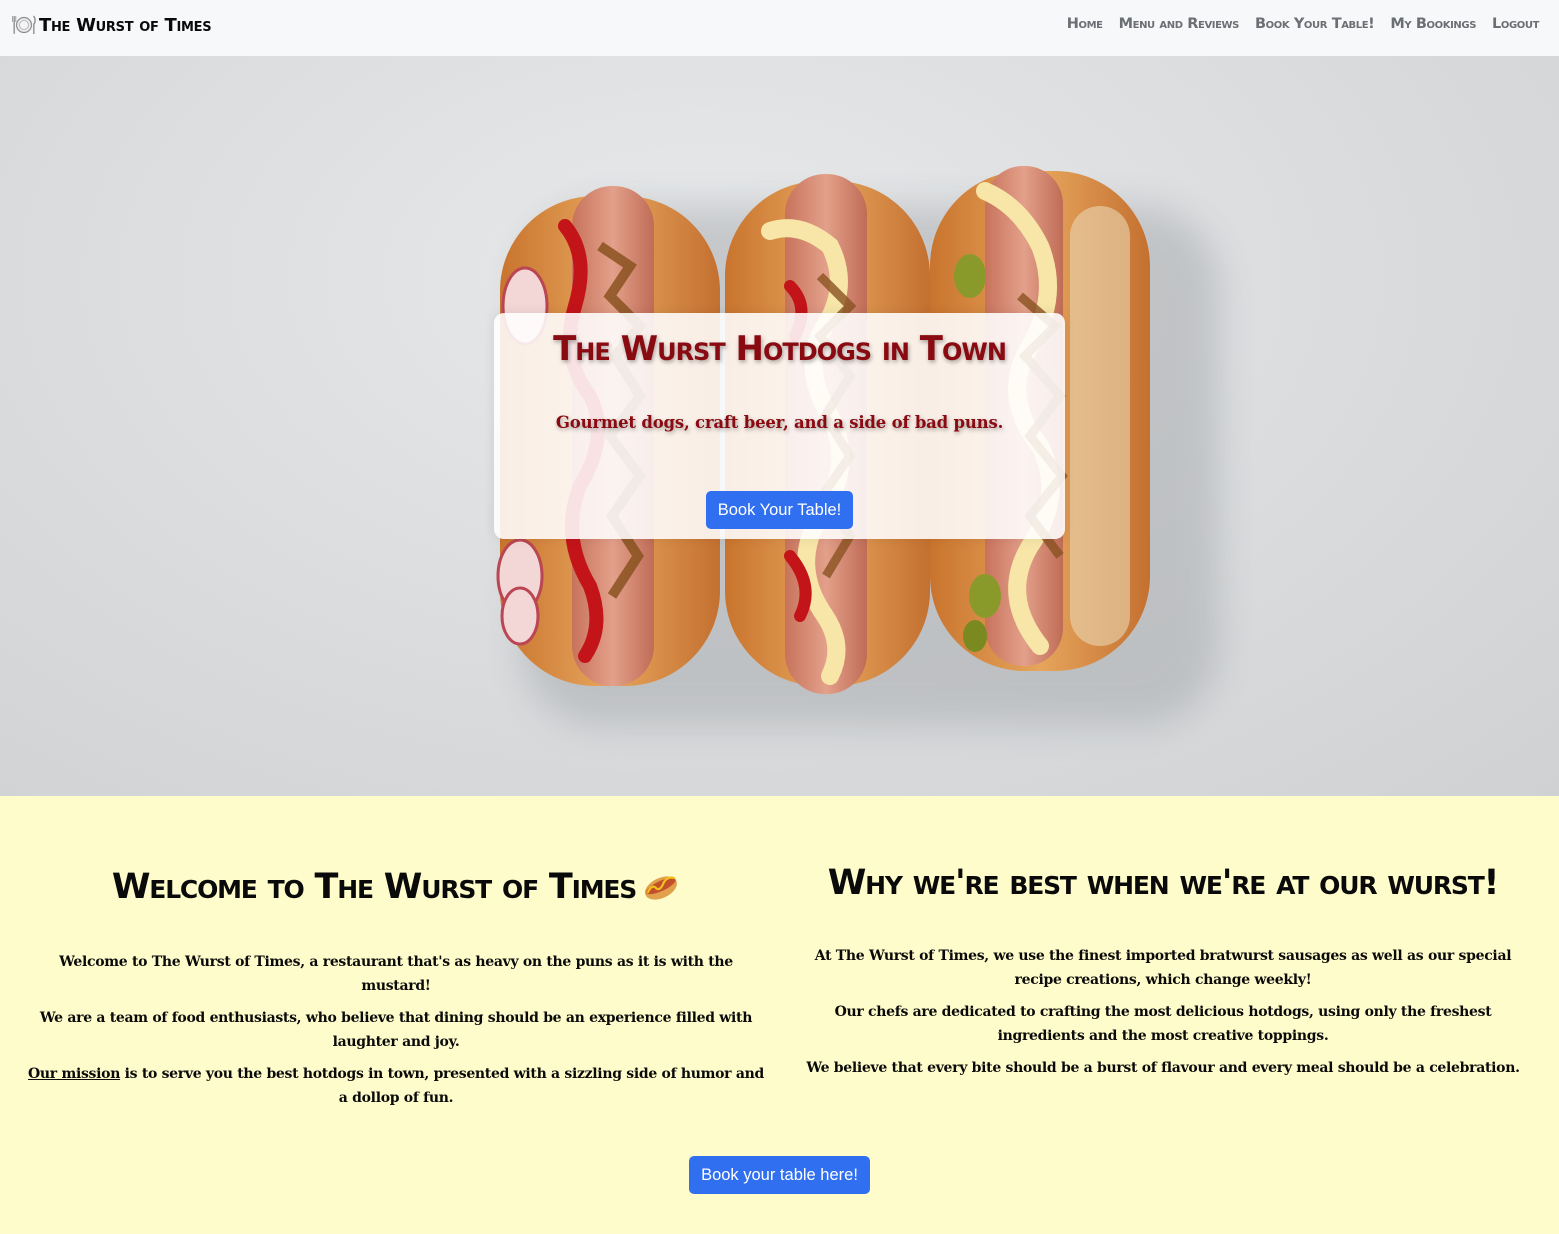  I want to click on why-heading: Why we're best when we're at our wurst!, so click(1163, 883).